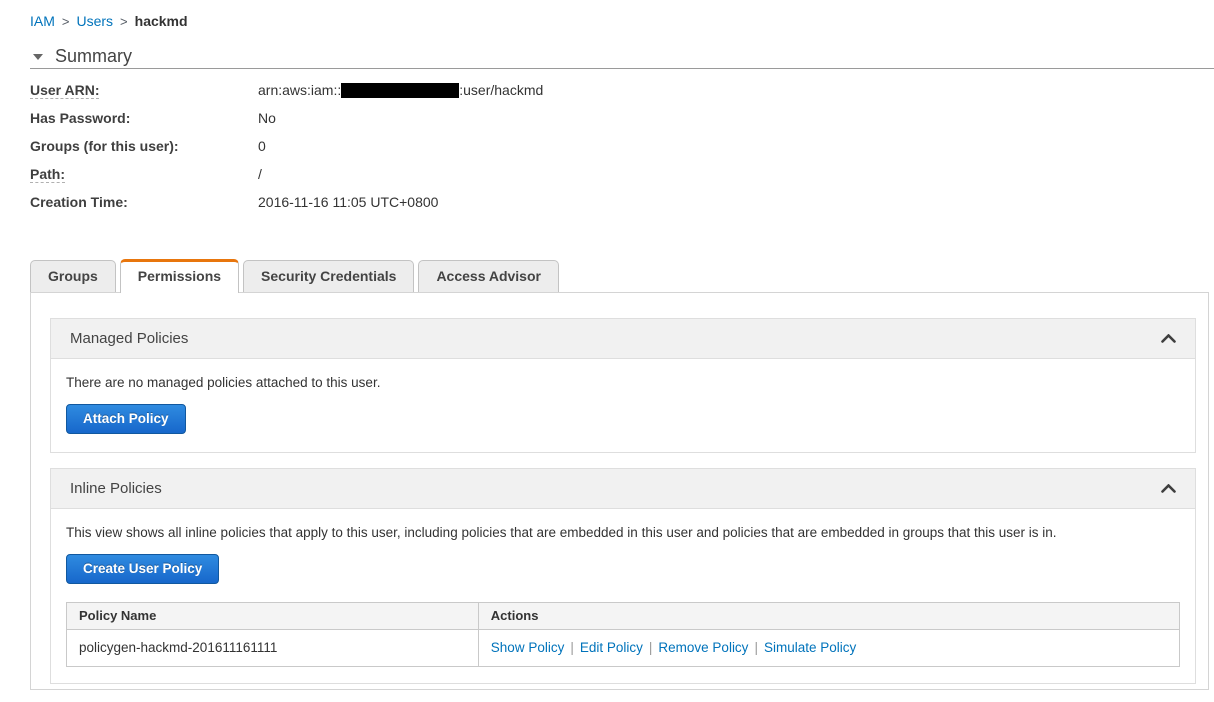 The image size is (1214, 702). Describe the element at coordinates (611, 647) in the screenshot. I see `edit-policy-link: Edit Policy` at that location.